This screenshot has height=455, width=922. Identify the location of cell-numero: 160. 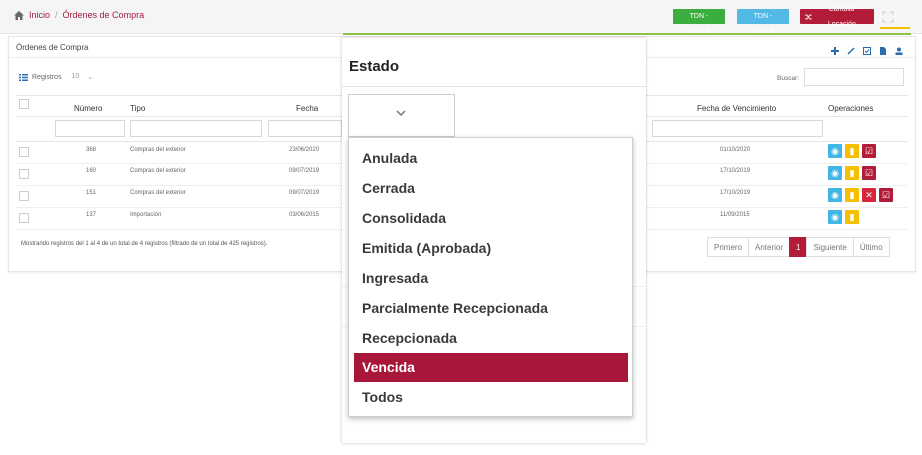
(91, 171).